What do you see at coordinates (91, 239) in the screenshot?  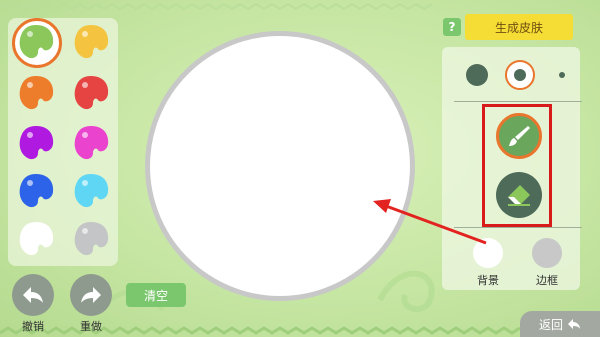 I see `color-swatch-gray` at bounding box center [91, 239].